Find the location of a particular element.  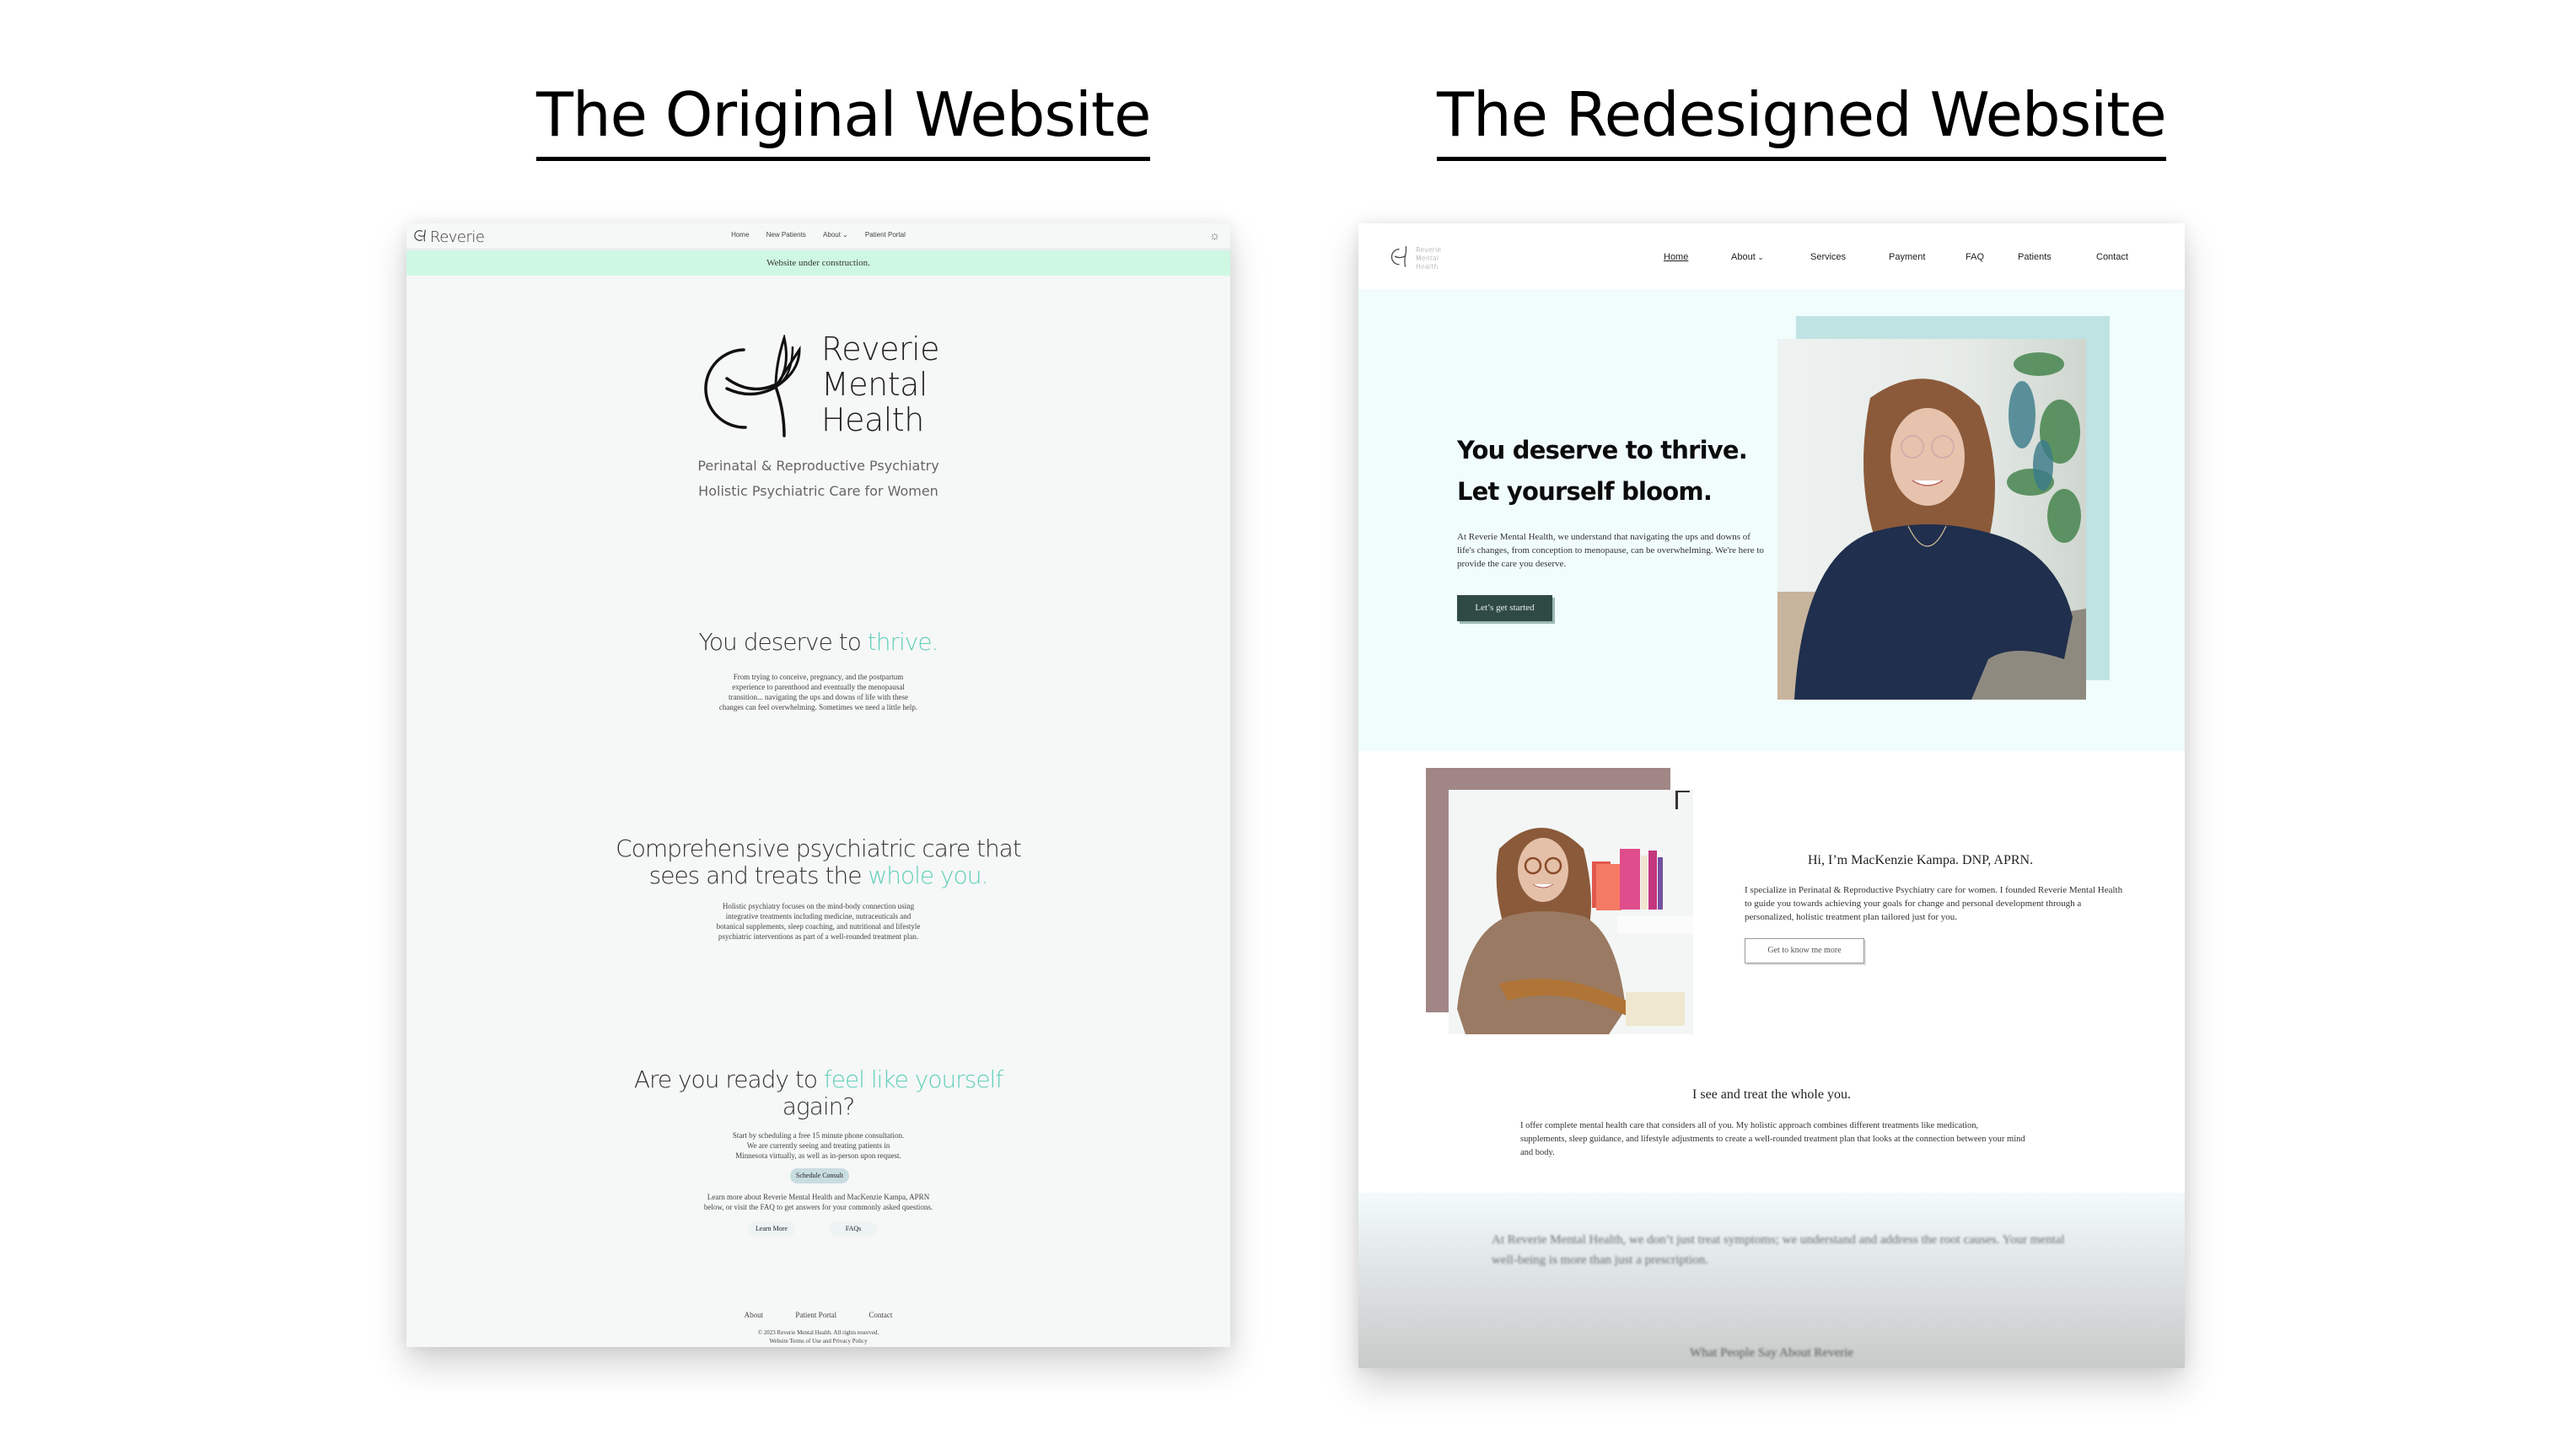

original-tagline-2: Holistic Psychiatric Care for Women is located at coordinates (818, 491).